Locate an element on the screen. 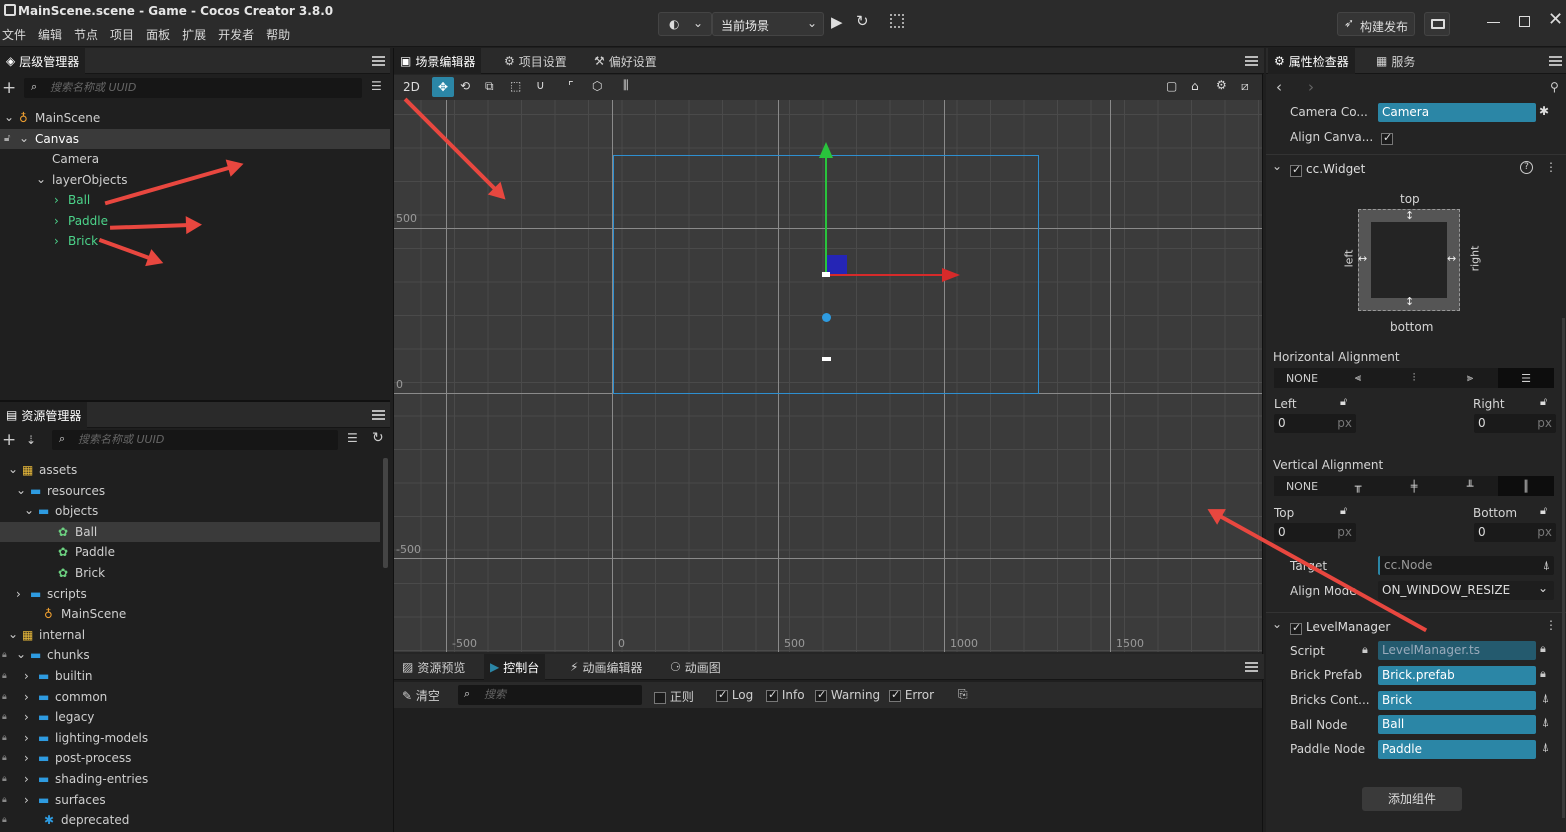 Image resolution: width=1566 pixels, height=832 pixels. bricks-container-field: Brick is located at coordinates (1457, 700).